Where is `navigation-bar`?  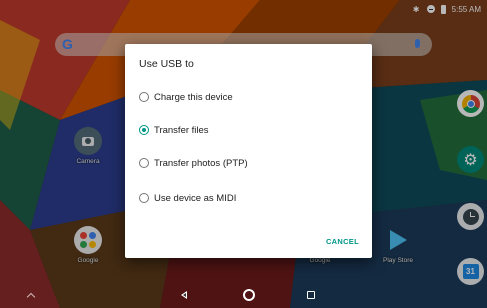 navigation-bar is located at coordinates (243, 297).